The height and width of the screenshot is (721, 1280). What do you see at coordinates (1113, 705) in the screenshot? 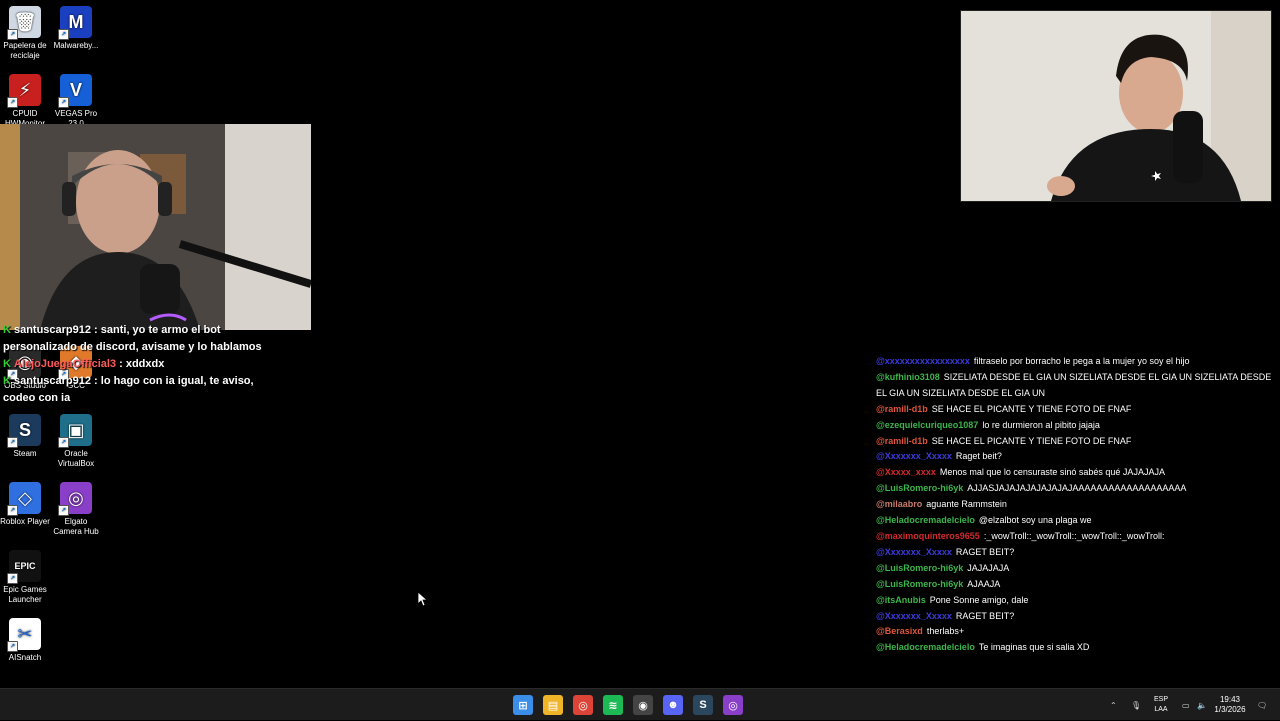
I see `tray-overflow-icon: ⌃` at bounding box center [1113, 705].